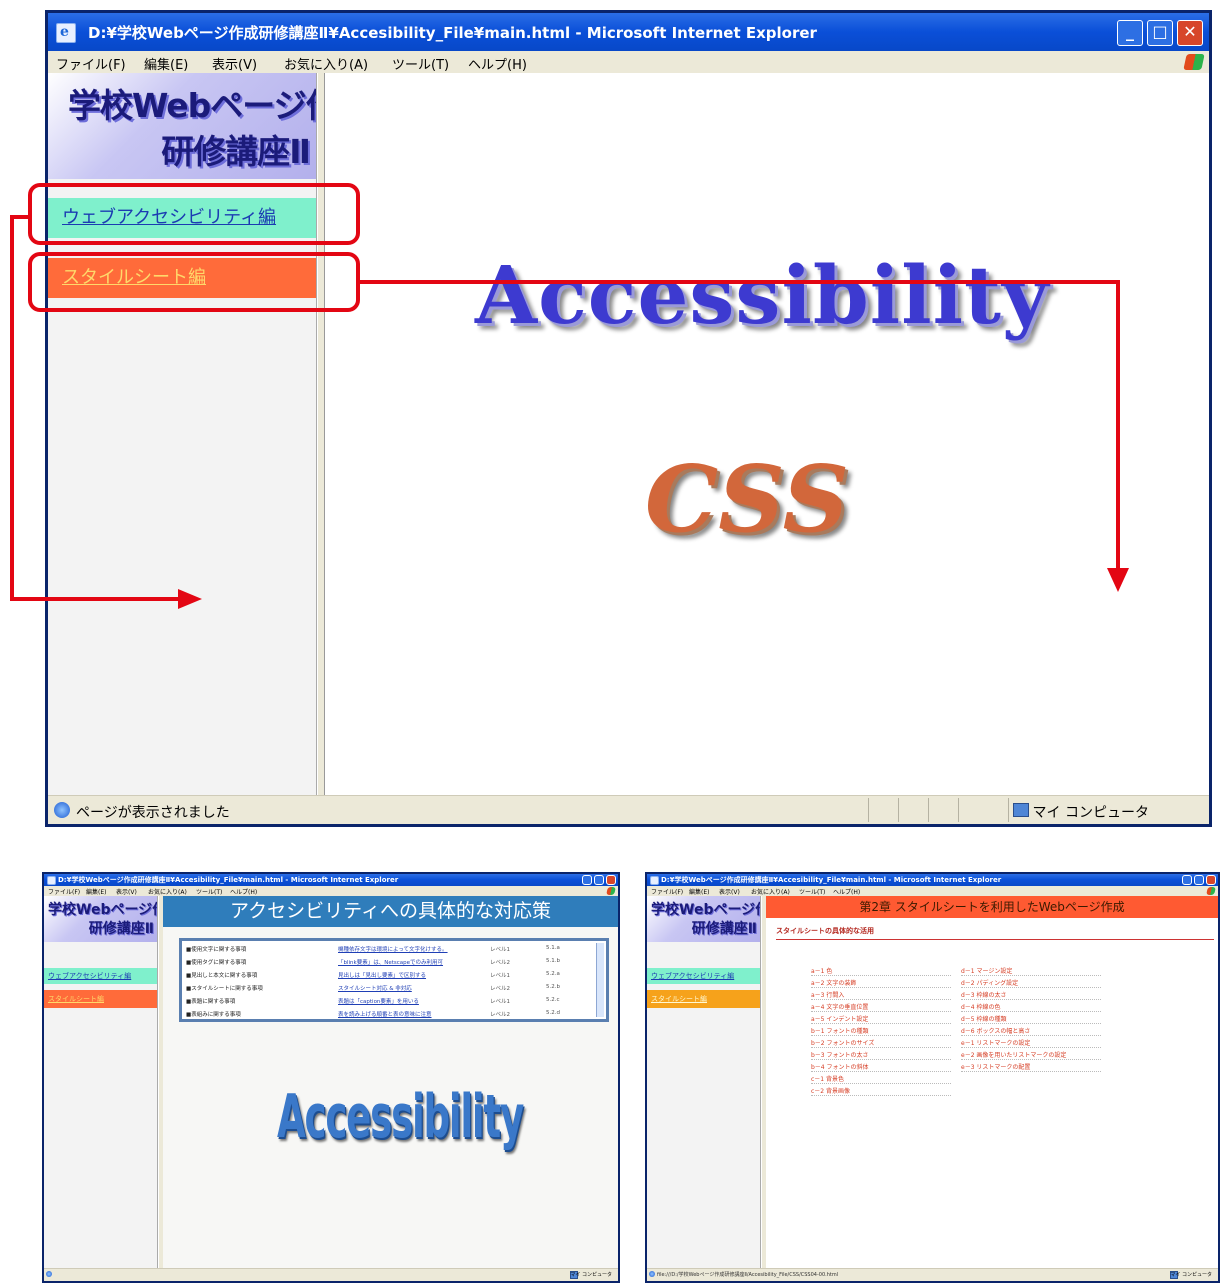 This screenshot has height=1283, width=1220. What do you see at coordinates (704, 1082) in the screenshot?
I see `navigation-frame: 学校Webページ作成 研修講座Ⅱ ウェブアクセシビリティ編 スタイルシート編` at bounding box center [704, 1082].